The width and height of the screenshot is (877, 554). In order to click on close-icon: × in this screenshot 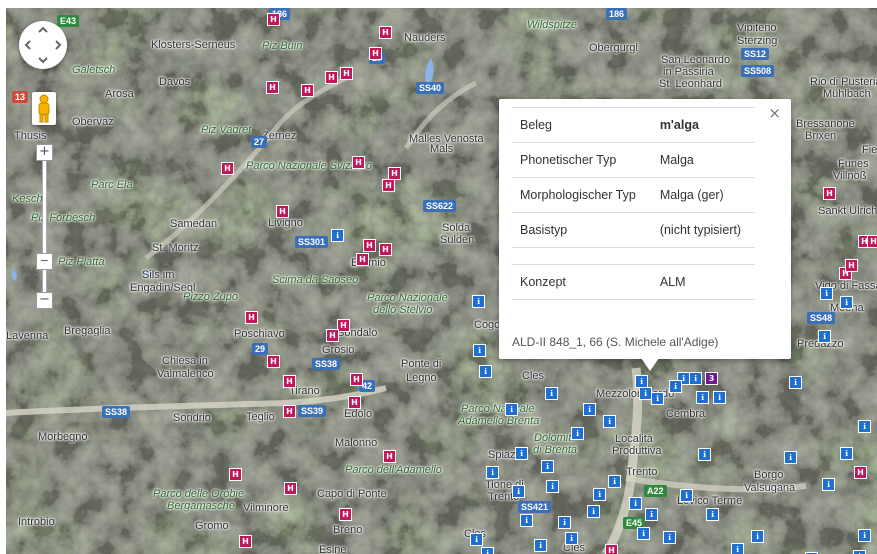, I will do `click(774, 113)`.